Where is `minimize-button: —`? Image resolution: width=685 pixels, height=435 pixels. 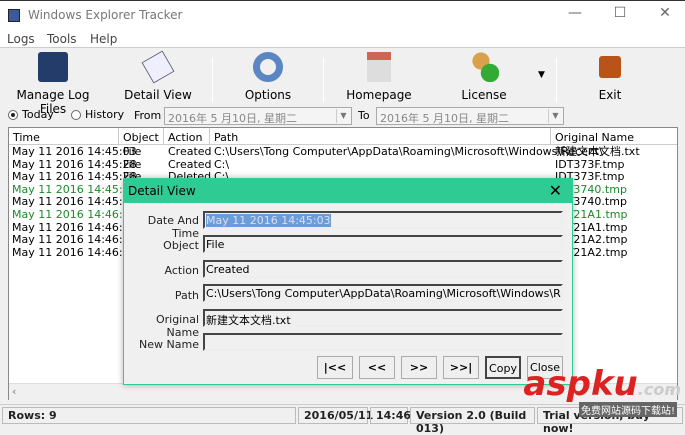
minimize-button: — is located at coordinates (575, 15).